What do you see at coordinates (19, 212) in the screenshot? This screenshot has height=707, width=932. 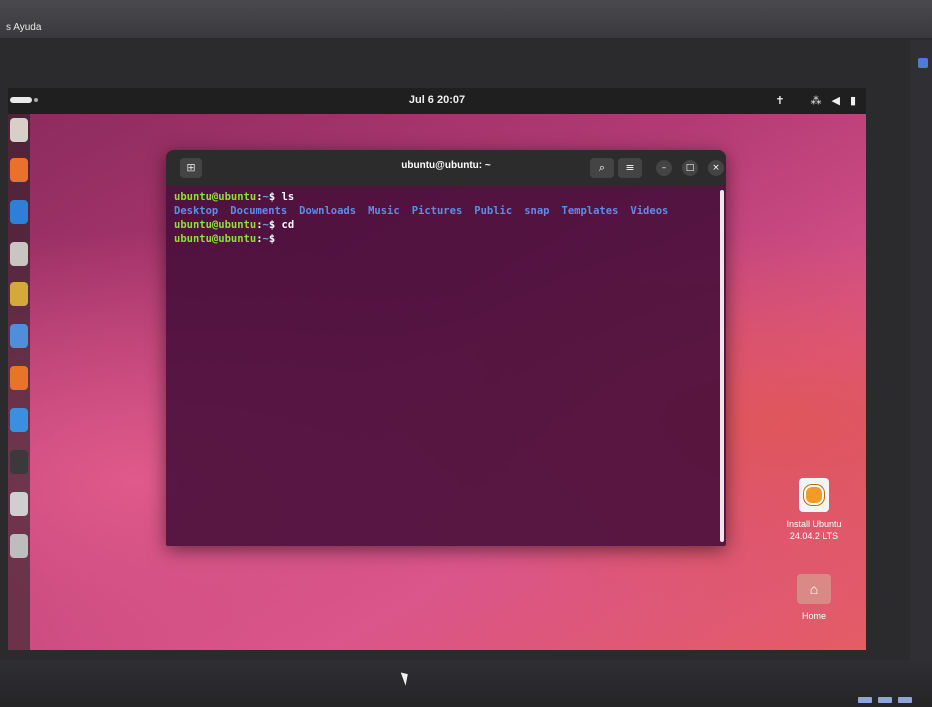 I see `thunderbird-icon` at bounding box center [19, 212].